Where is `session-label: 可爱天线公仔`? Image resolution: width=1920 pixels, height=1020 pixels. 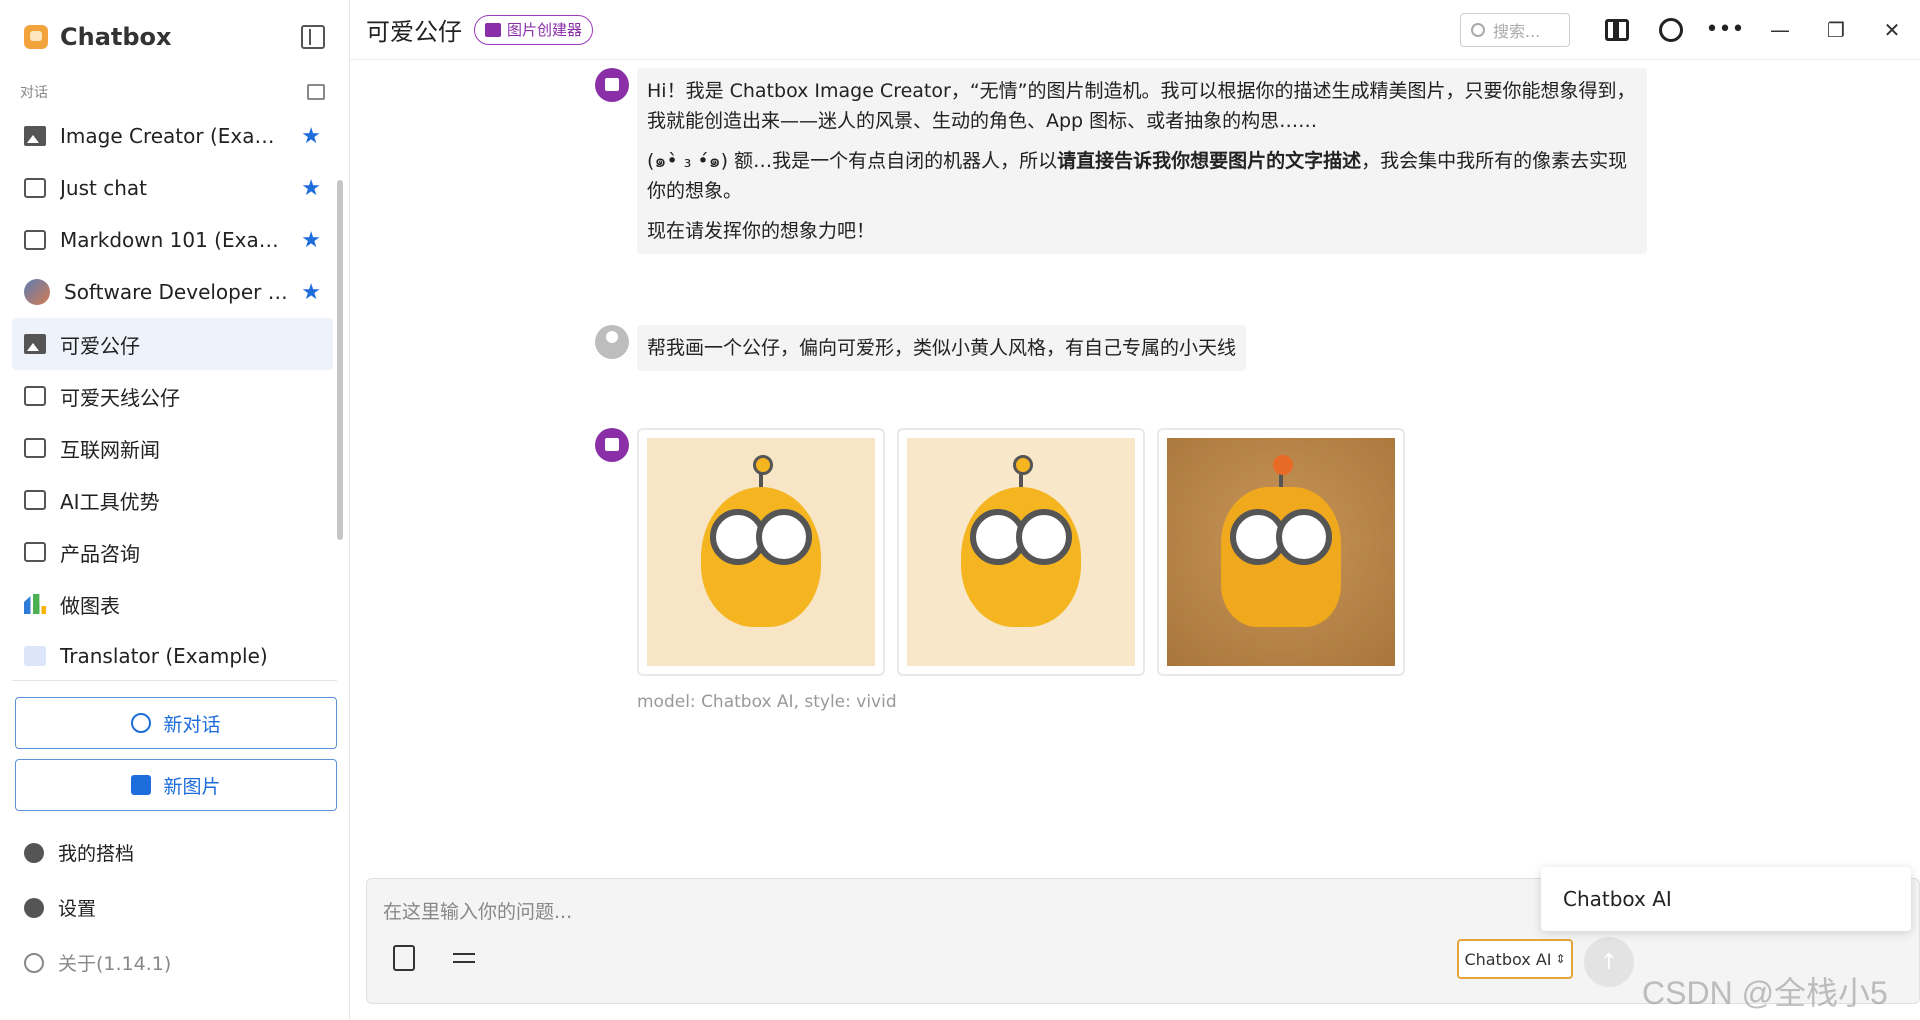
session-label: 可爱天线公仔 is located at coordinates (120, 397).